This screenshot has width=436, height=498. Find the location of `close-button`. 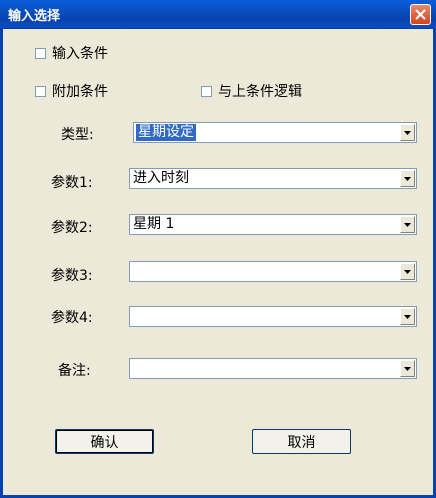

close-button is located at coordinates (420, 14).